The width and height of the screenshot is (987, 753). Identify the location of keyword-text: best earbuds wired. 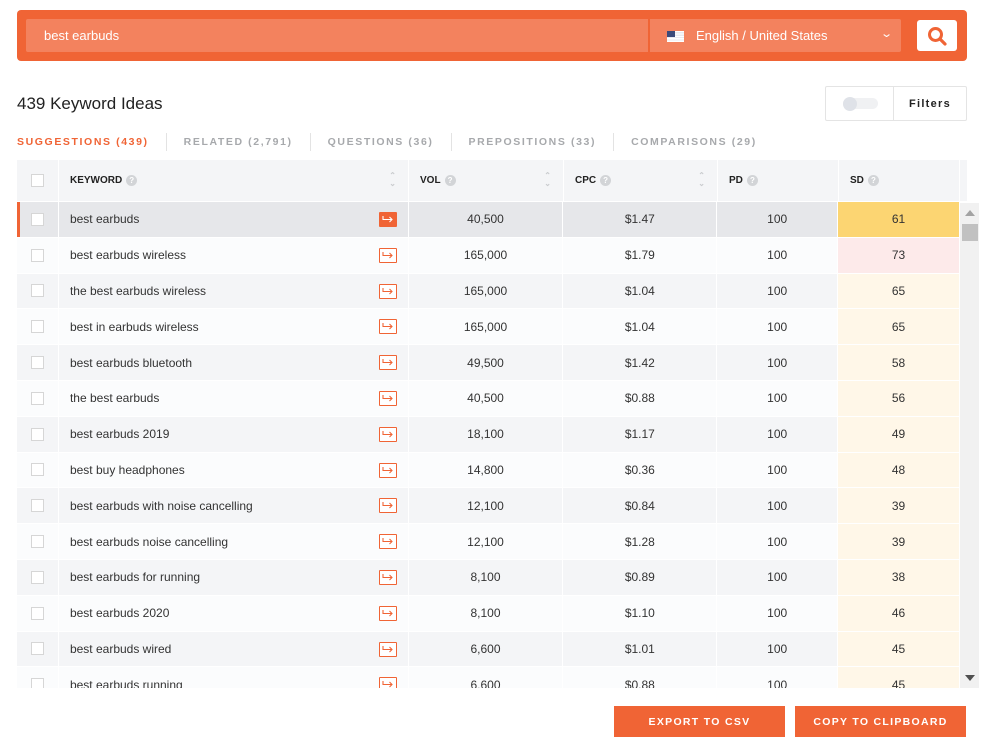
(120, 649).